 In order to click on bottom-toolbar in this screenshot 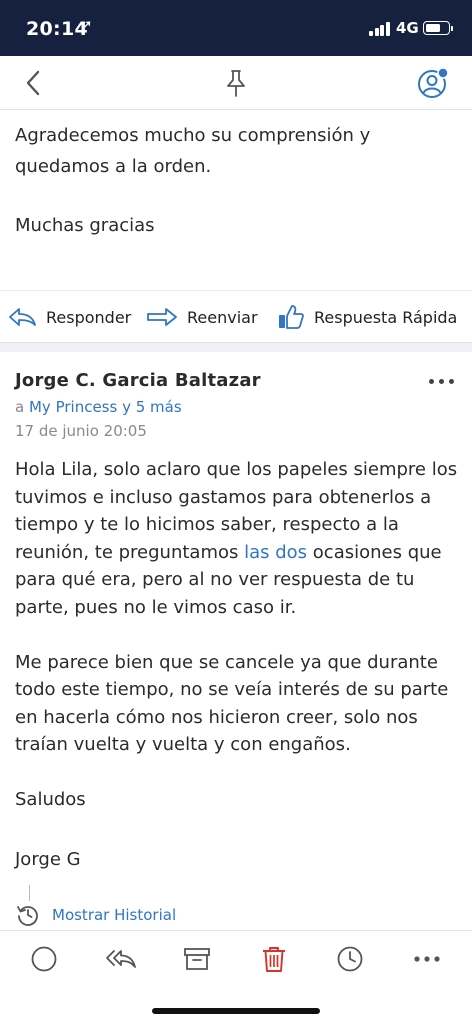, I will do `click(236, 960)`.